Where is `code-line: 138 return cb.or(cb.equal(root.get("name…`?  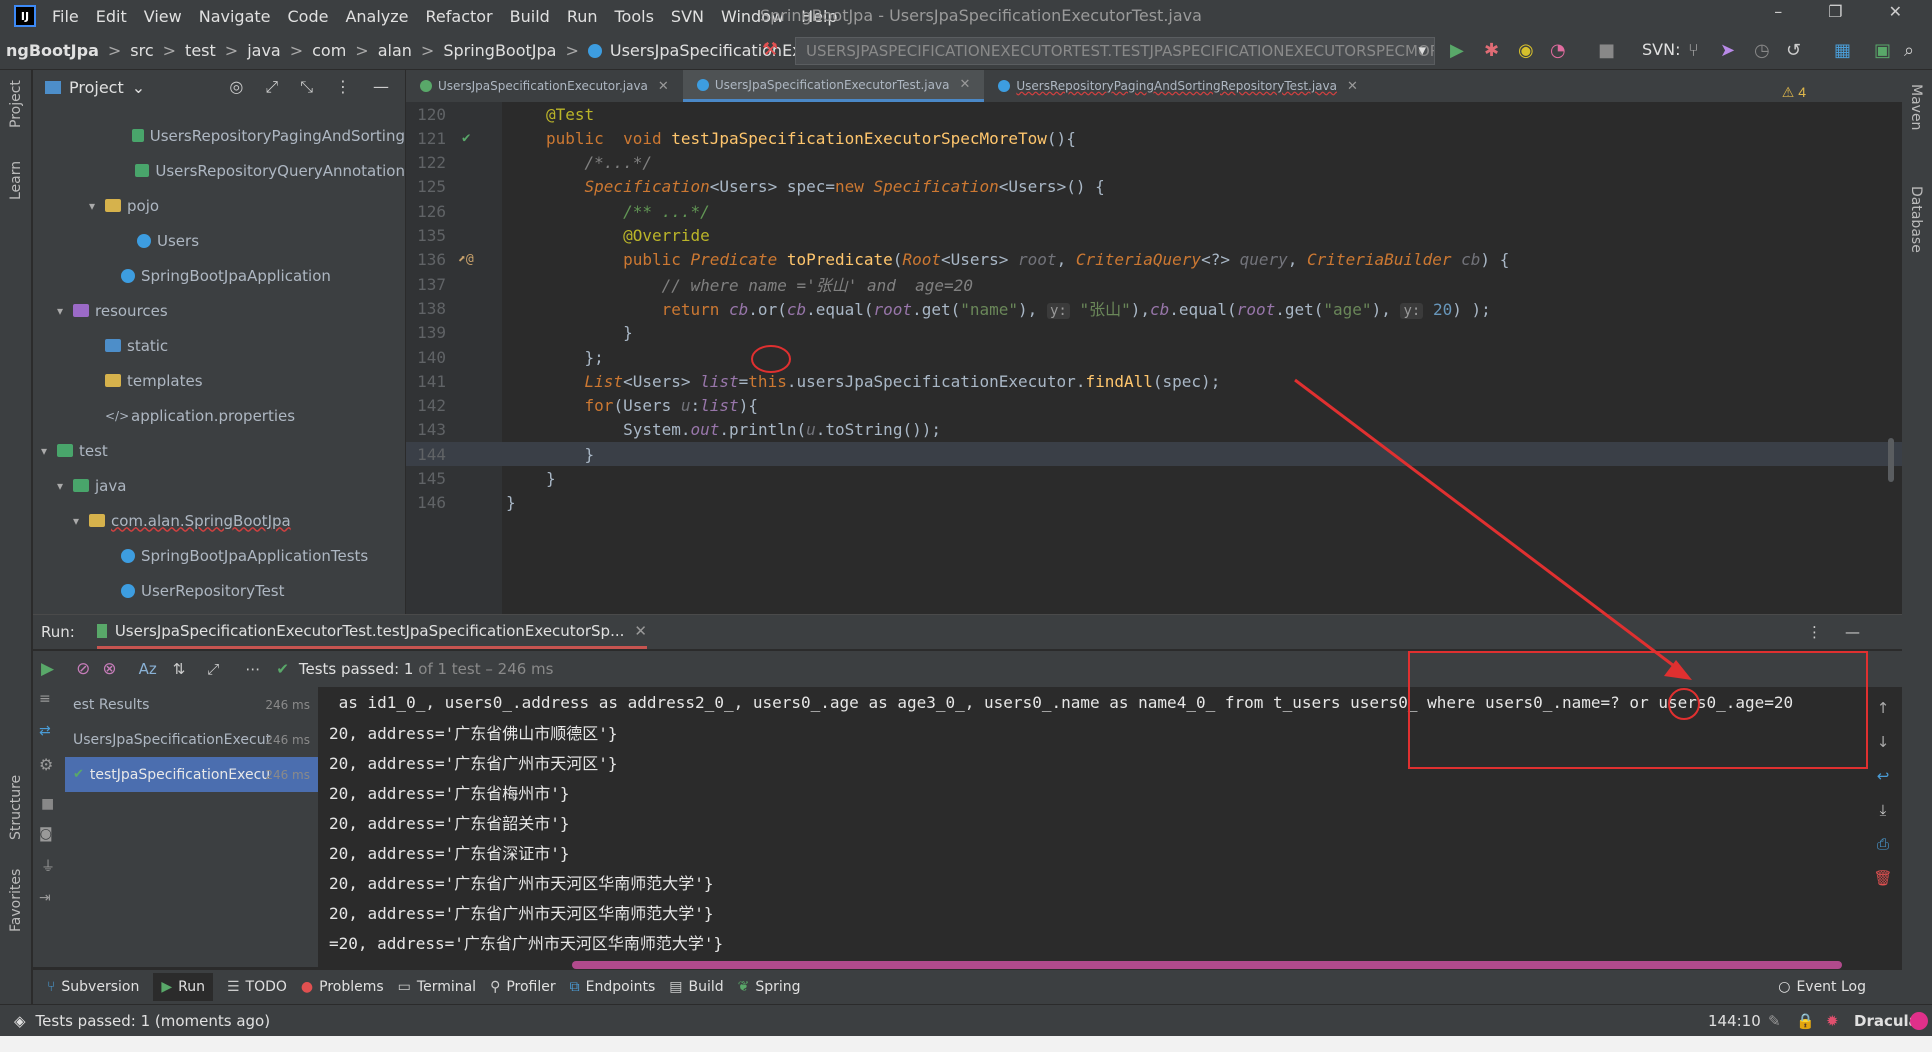
code-line: 138 return cb.or(cb.equal(root.get("name… is located at coordinates (1154, 308).